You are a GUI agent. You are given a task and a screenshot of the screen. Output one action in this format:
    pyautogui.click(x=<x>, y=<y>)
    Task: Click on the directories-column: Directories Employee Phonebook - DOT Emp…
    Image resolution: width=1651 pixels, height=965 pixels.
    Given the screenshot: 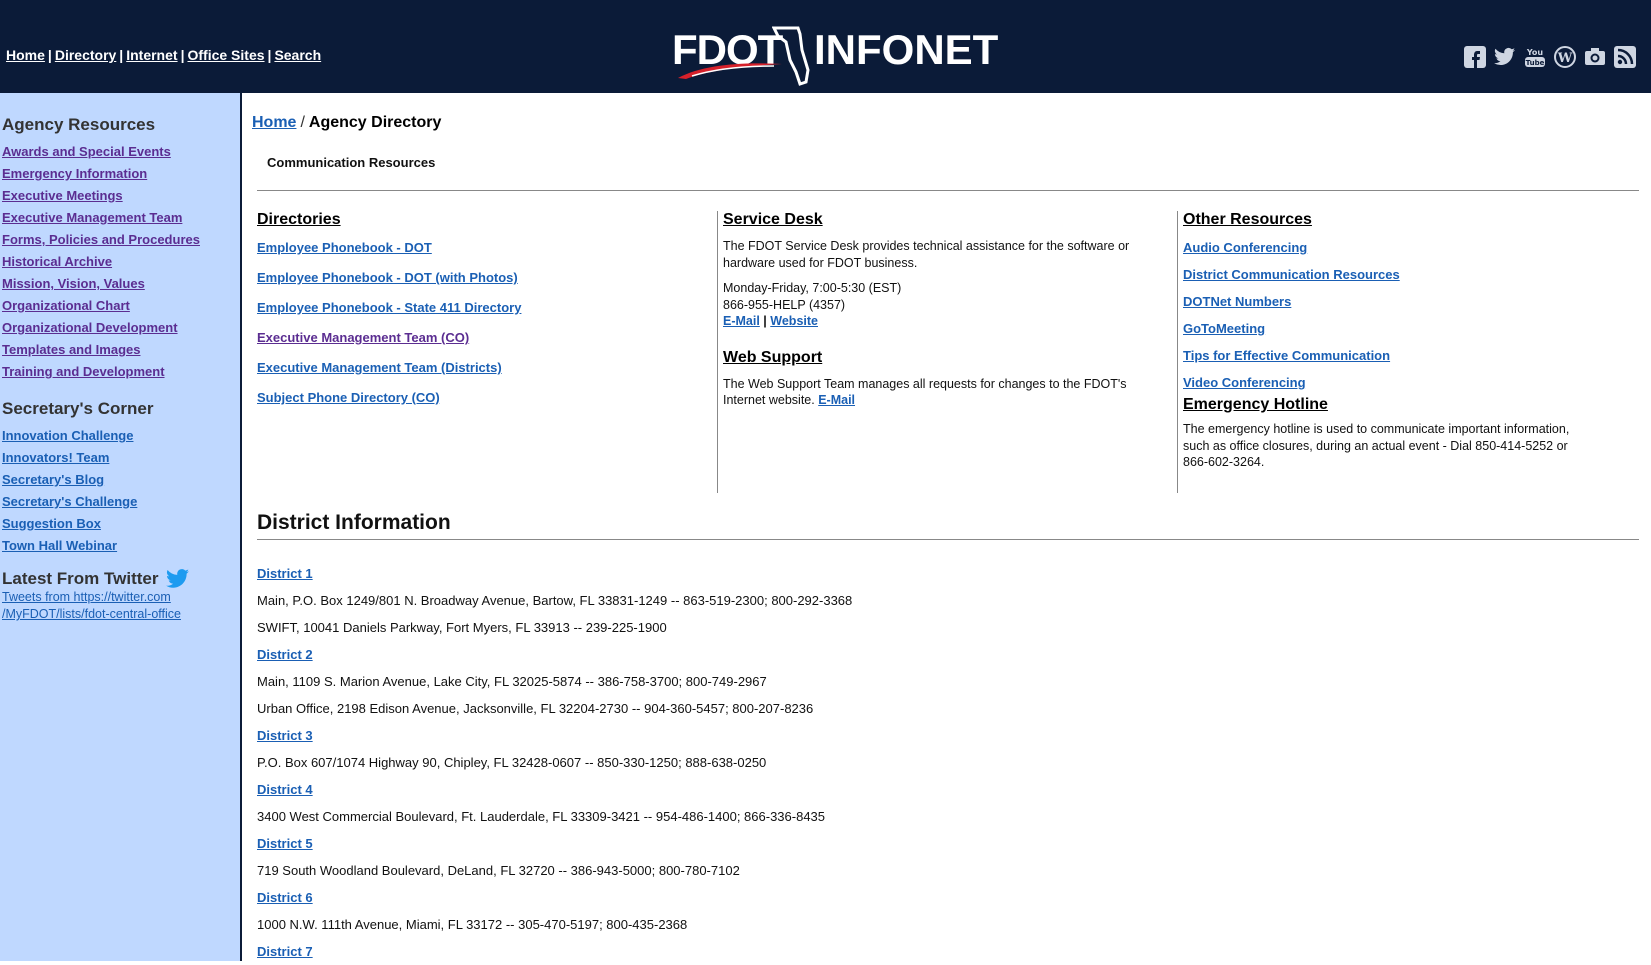 What is the action you would take?
    pyautogui.click(x=477, y=316)
    